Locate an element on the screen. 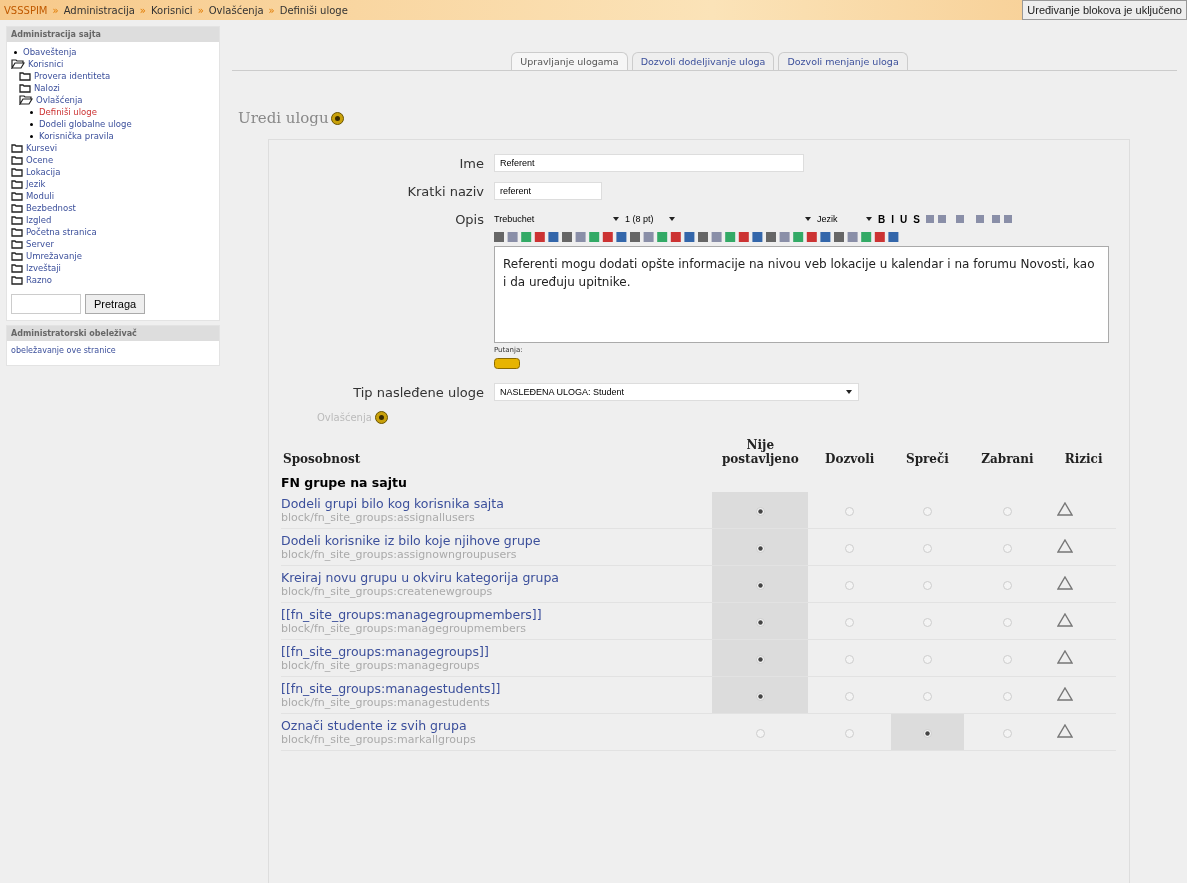 This screenshot has width=1187, height=883. sidebar-item: Razno is located at coordinates (39, 280).